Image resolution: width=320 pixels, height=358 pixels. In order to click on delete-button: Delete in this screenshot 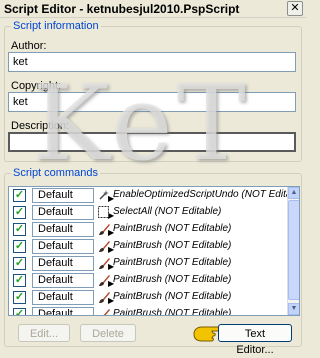, I will do `click(108, 333)`.